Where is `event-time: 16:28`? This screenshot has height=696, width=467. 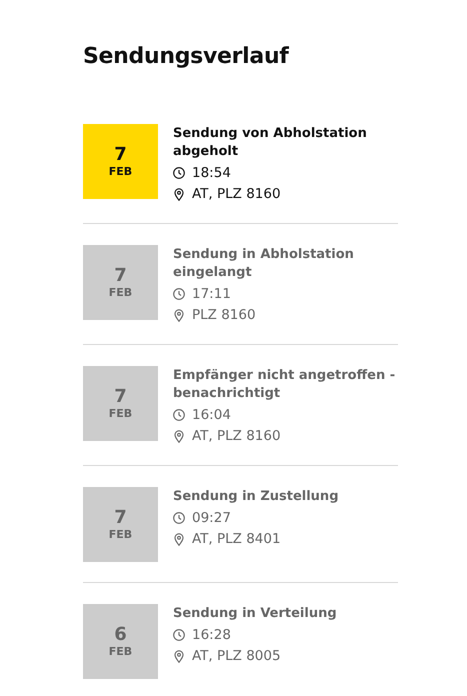
event-time: 16:28 is located at coordinates (211, 635).